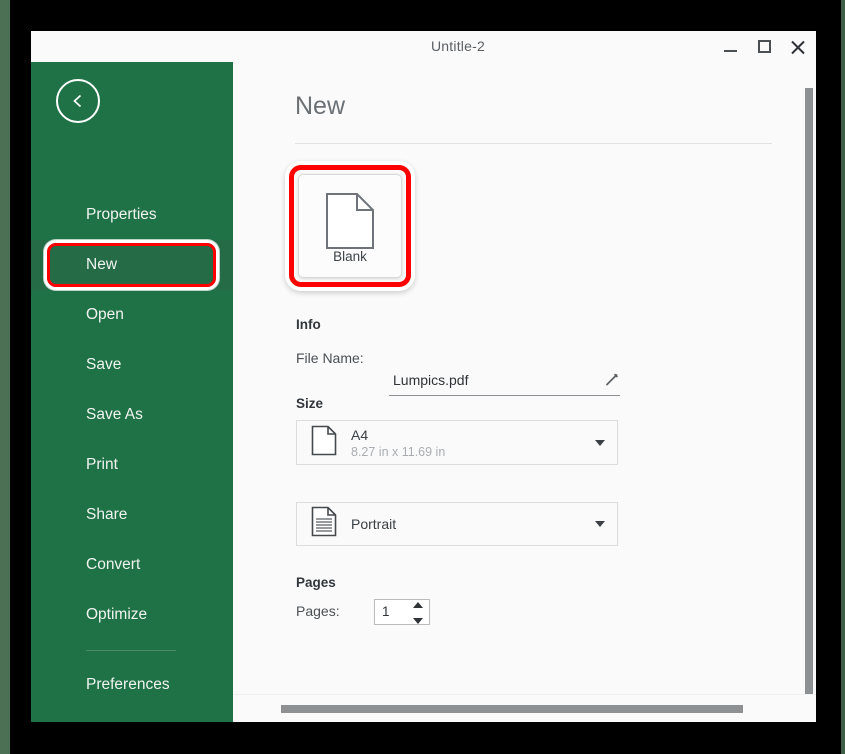 The image size is (845, 754). I want to click on template-card-blank: Blank, so click(350, 226).